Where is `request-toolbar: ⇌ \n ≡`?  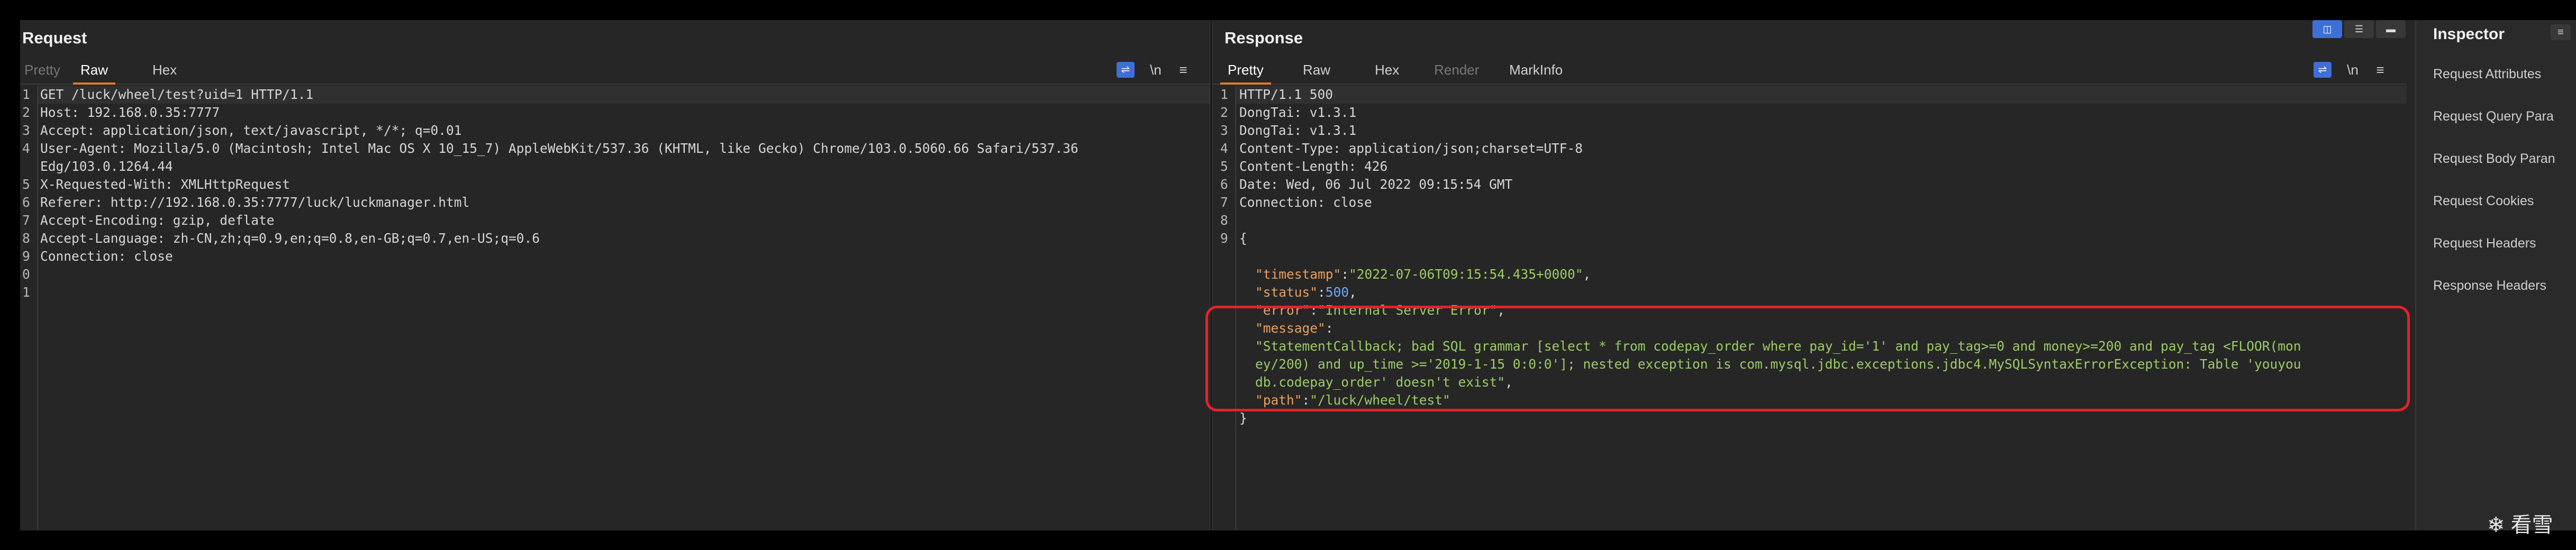
request-toolbar: ⇌ \n ≡ is located at coordinates (1162, 69).